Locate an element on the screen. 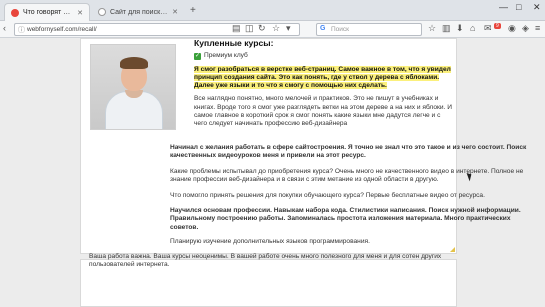 Image resolution: width=545 pixels, height=307 pixels. dropdown-icon: ▾ is located at coordinates (288, 28).